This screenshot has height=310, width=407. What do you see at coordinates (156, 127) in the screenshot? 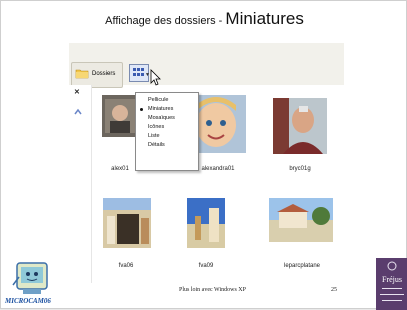
I see `menu-item-icones: Icônes` at bounding box center [156, 127].